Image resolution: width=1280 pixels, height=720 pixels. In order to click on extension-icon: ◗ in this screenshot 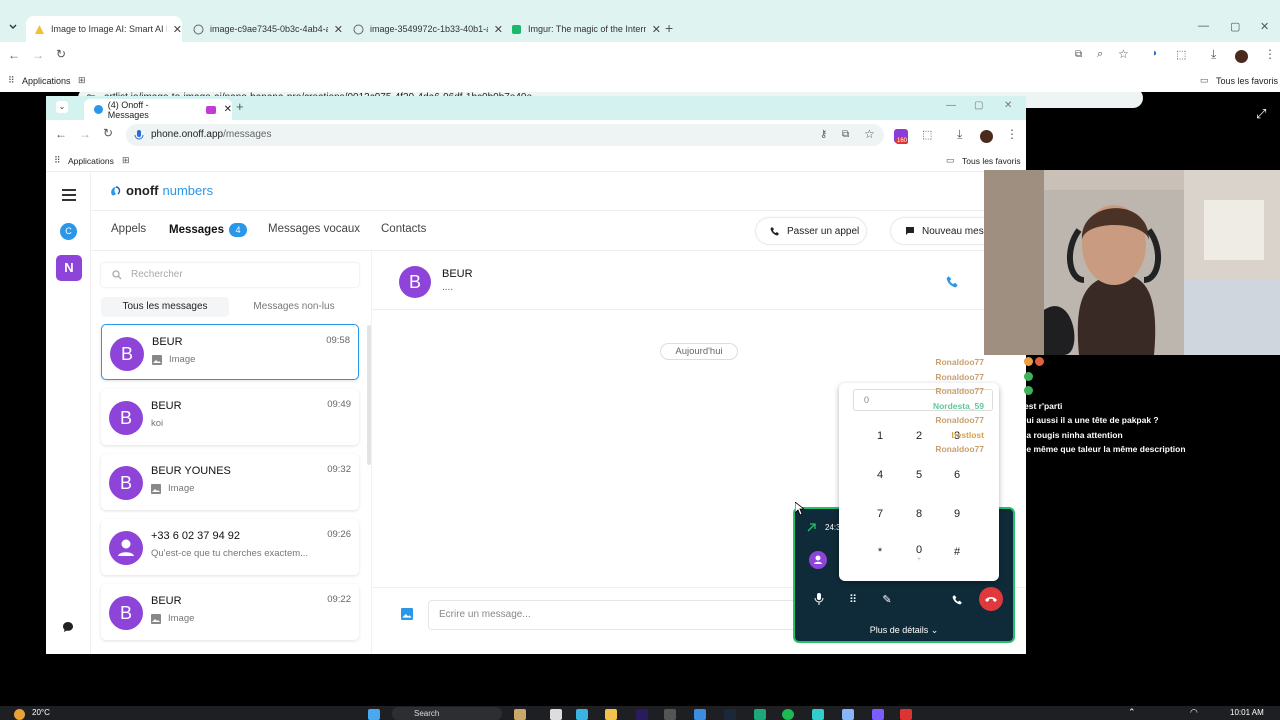, I will do `click(1155, 53)`.